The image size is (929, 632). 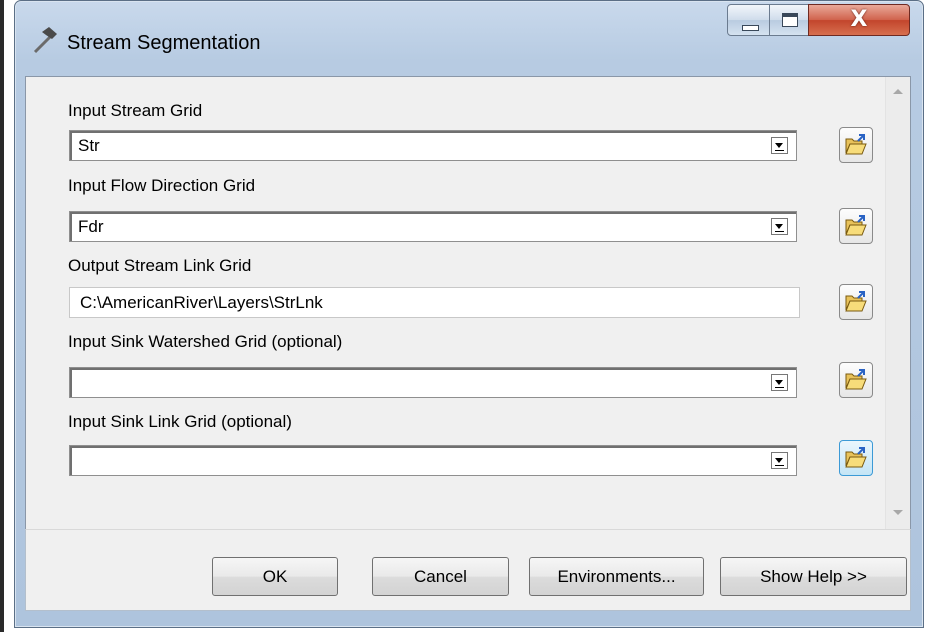 I want to click on output-stream-link-grid-label: Output Stream Link Grid, so click(x=160, y=265).